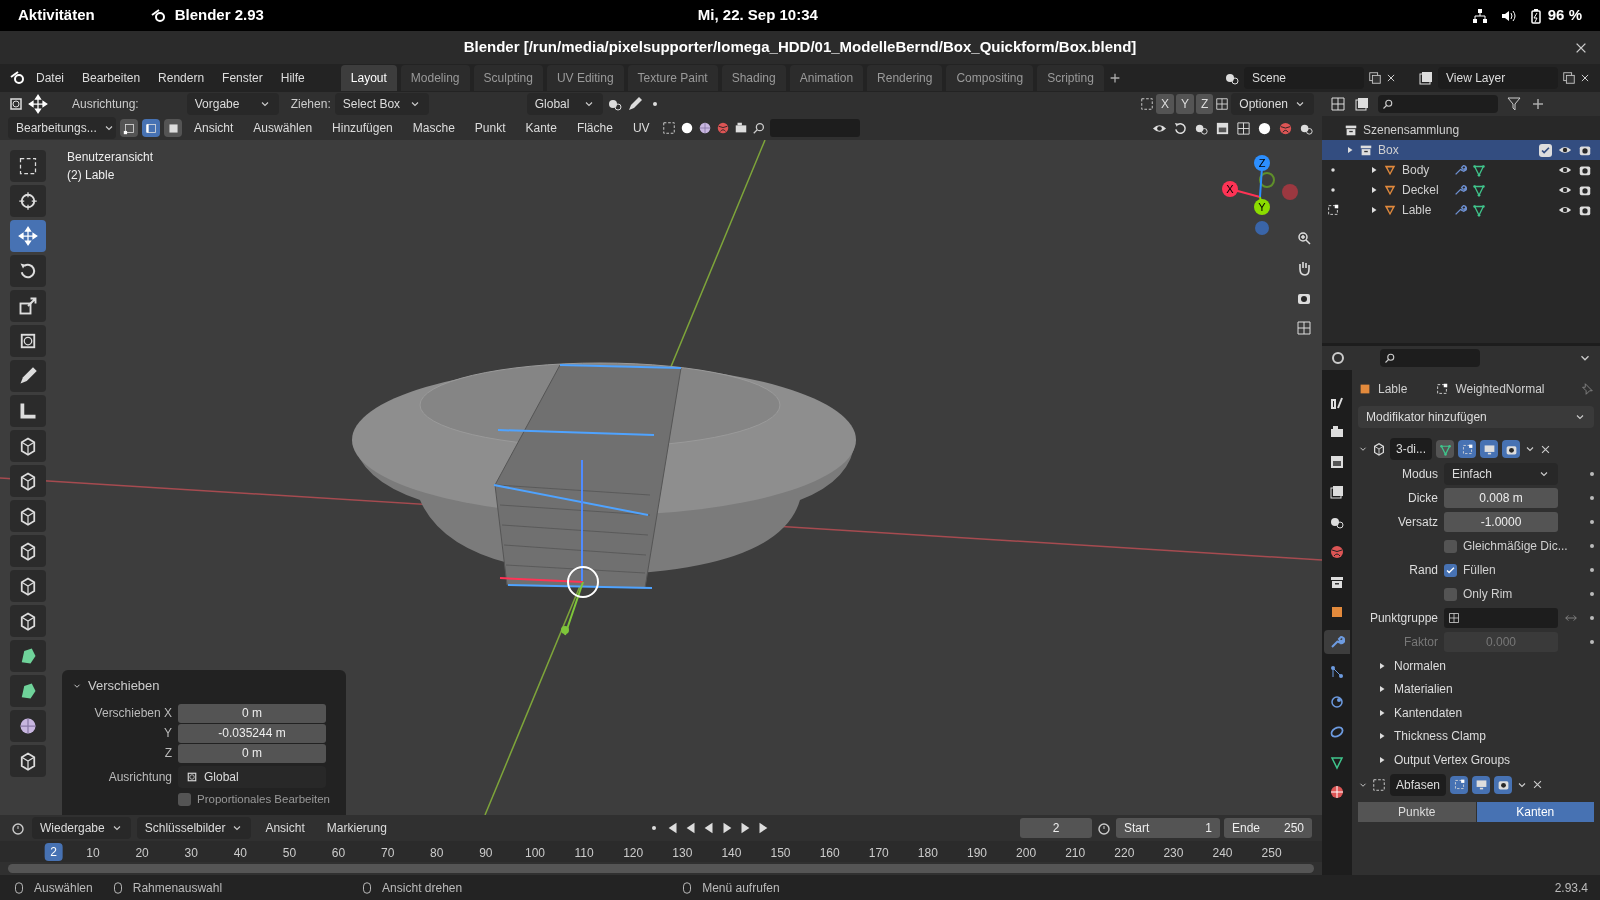 The image size is (1600, 900). I want to click on workspace-tab: Layout, so click(368, 78).